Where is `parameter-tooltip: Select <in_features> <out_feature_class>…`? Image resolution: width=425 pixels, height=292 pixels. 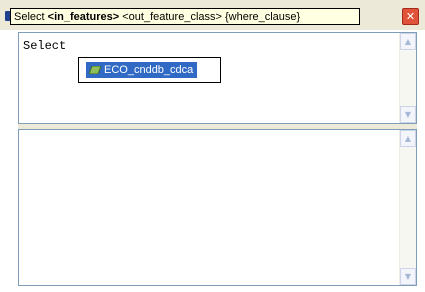
parameter-tooltip: Select <in_features> <out_feature_class>… is located at coordinates (185, 16).